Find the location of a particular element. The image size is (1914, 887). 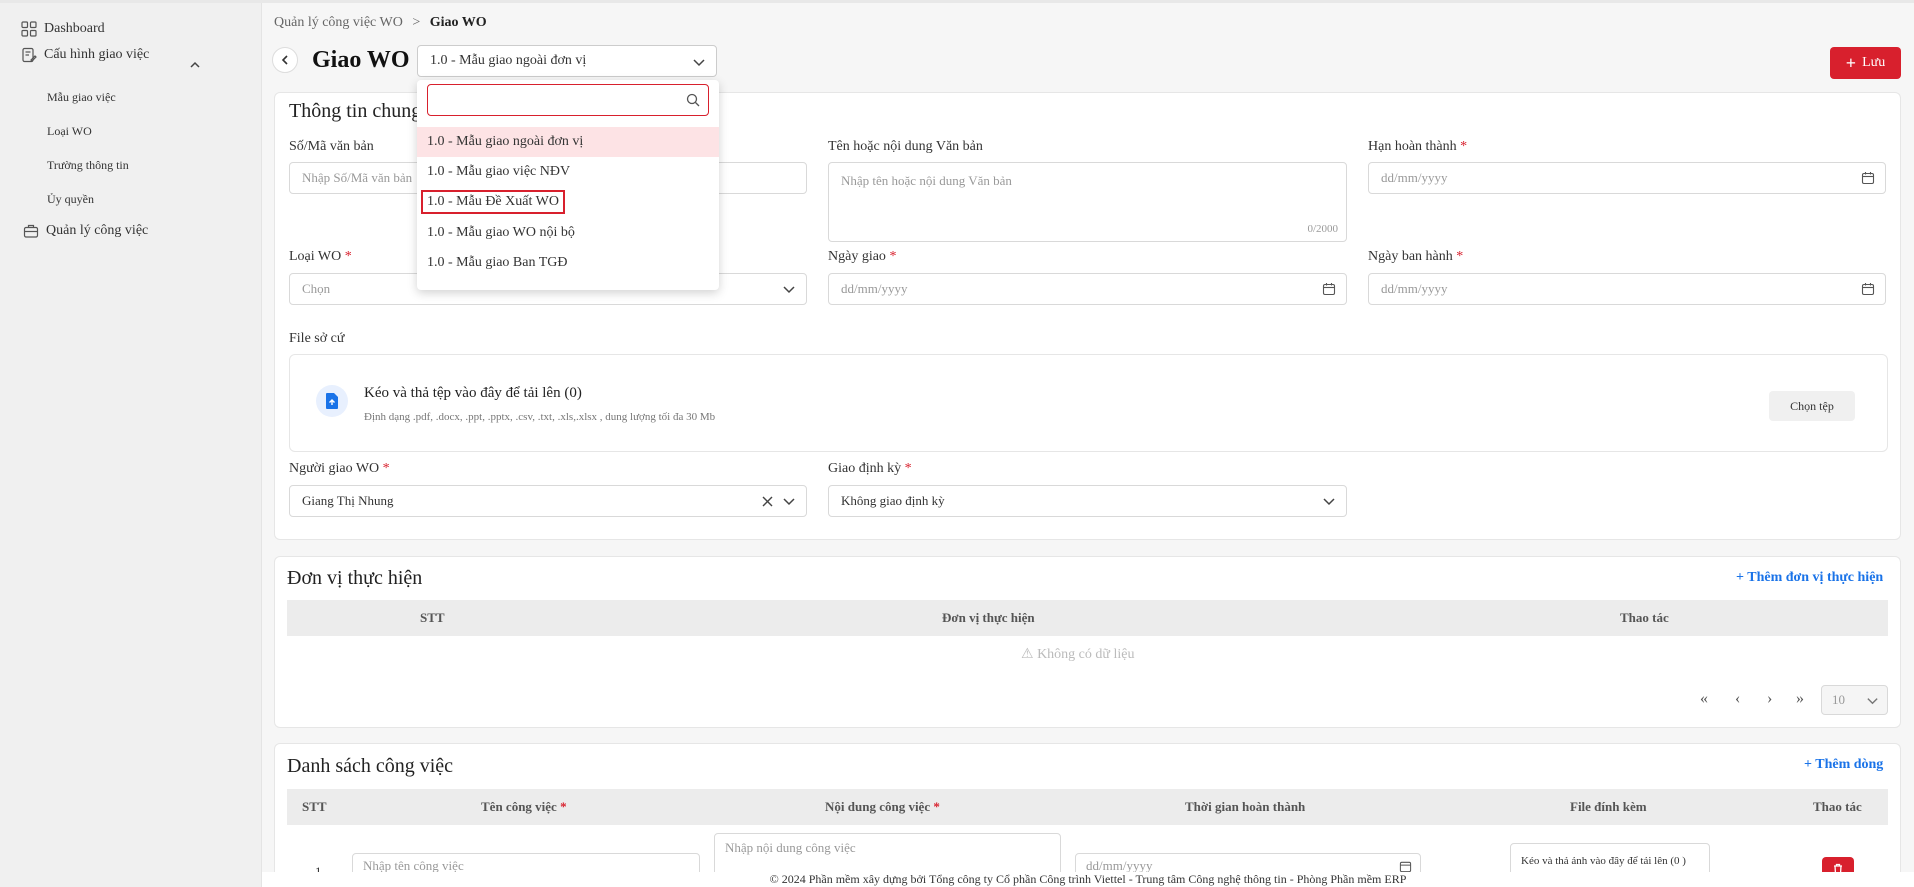

deadline-date-input: dd/mm/yyyy is located at coordinates (1627, 178).